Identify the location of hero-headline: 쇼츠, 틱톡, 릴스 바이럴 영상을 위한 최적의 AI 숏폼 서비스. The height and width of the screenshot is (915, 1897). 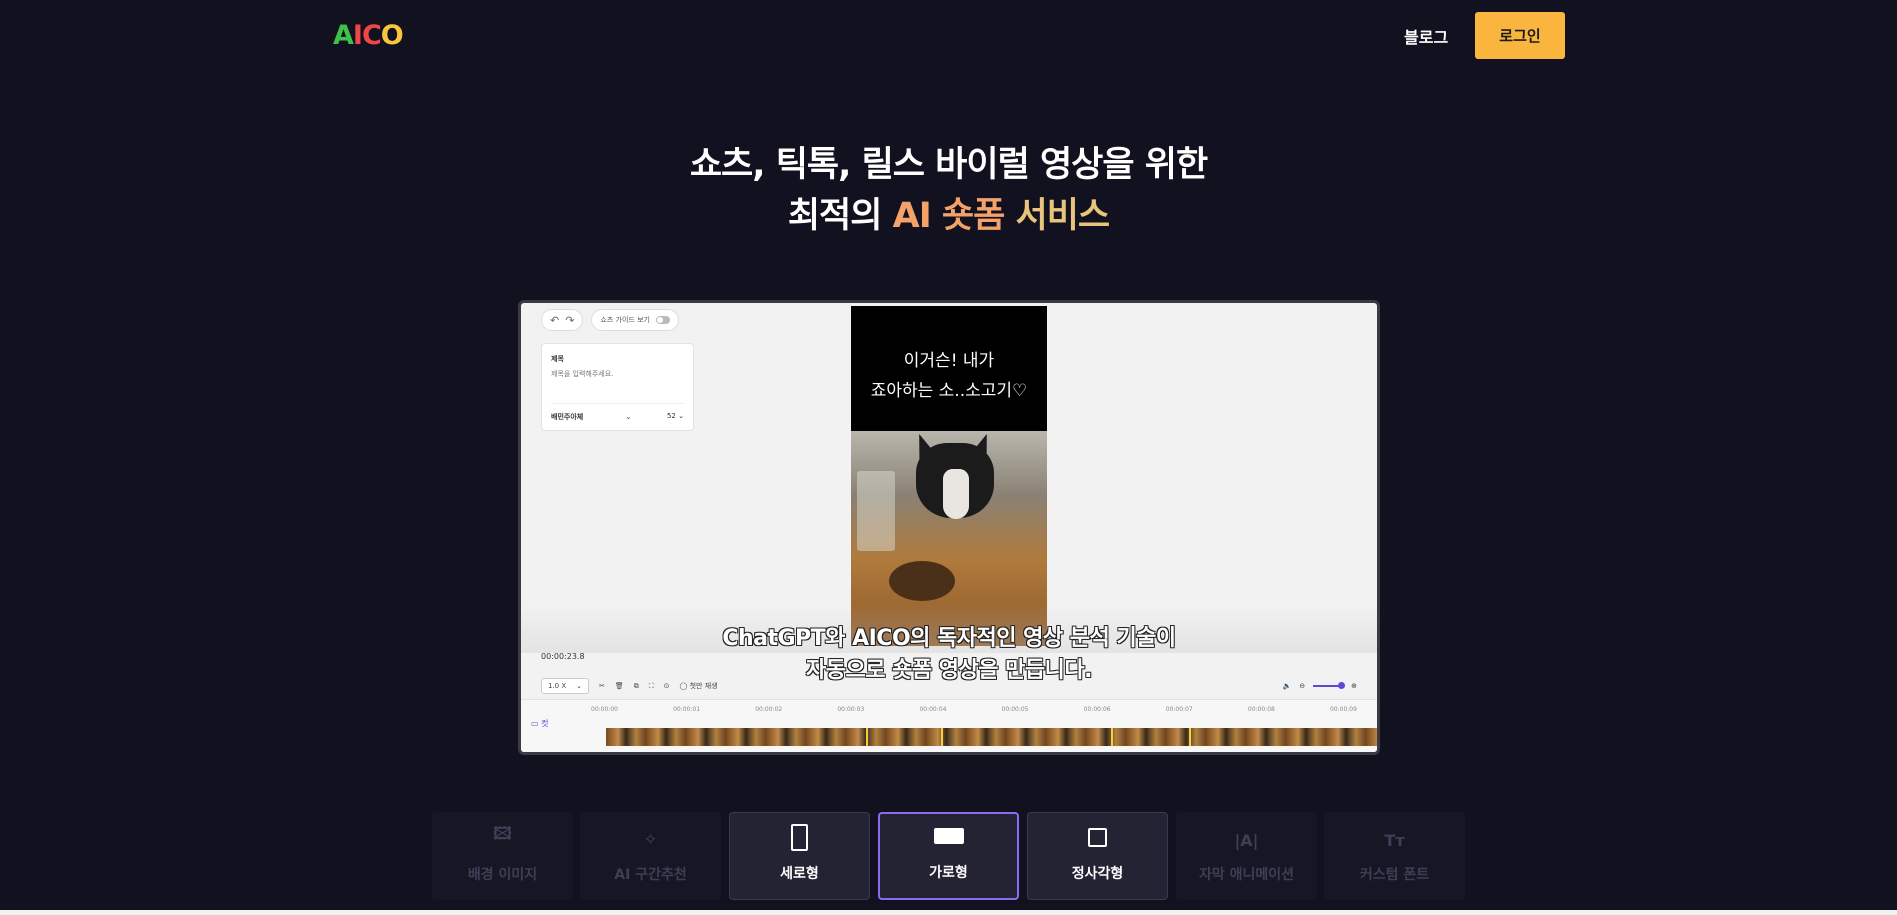
(948, 191).